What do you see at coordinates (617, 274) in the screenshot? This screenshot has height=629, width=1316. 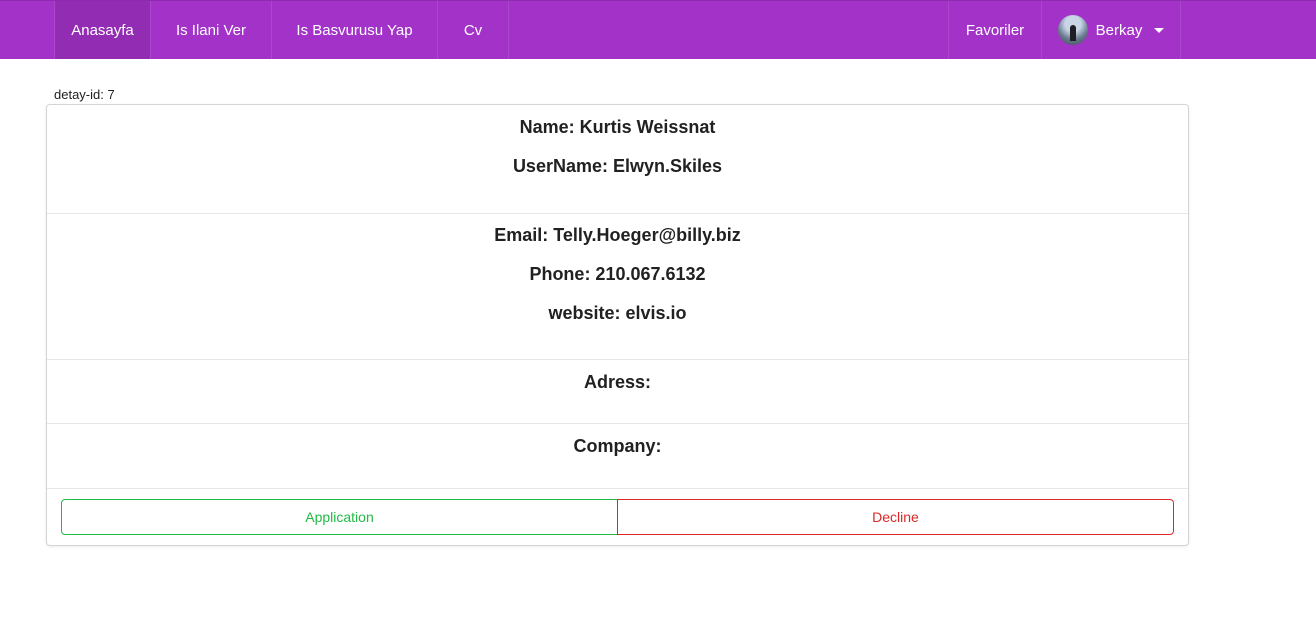 I see `profile-phone: Phone: 210.067.6132` at bounding box center [617, 274].